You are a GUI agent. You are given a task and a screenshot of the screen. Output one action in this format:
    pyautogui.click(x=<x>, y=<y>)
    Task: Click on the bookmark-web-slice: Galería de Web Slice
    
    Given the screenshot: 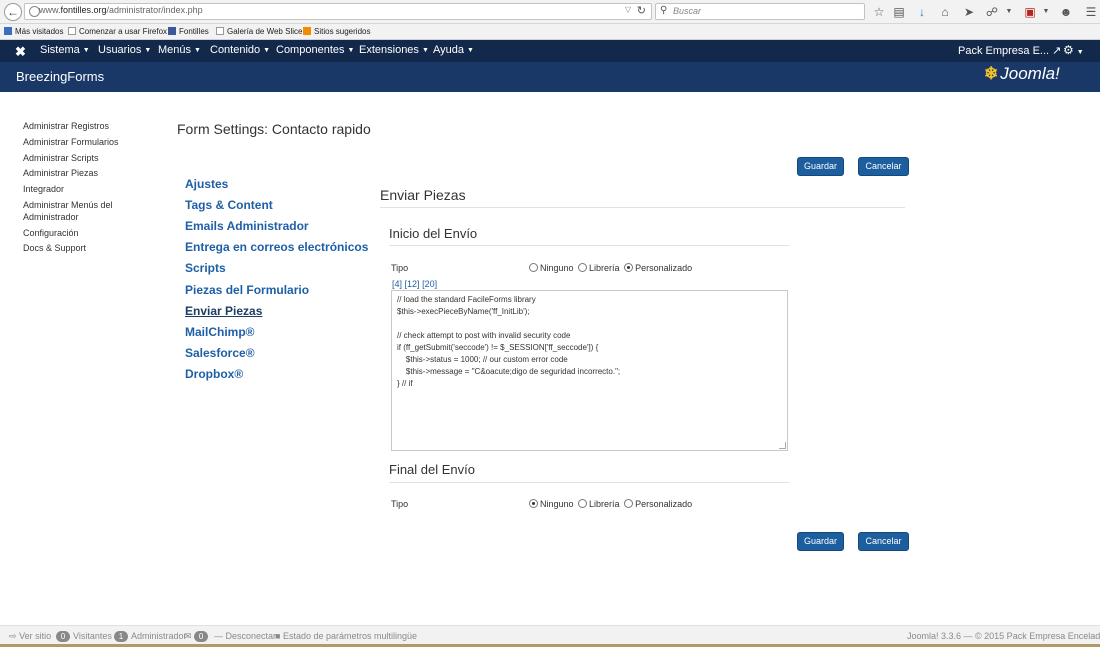 What is the action you would take?
    pyautogui.click(x=259, y=32)
    